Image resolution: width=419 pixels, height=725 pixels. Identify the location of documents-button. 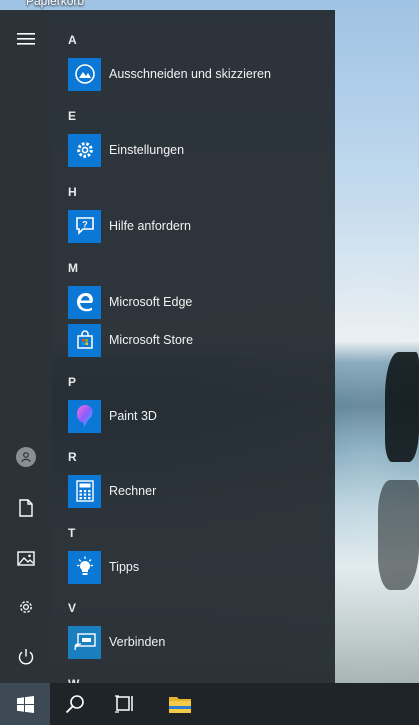
(26, 508).